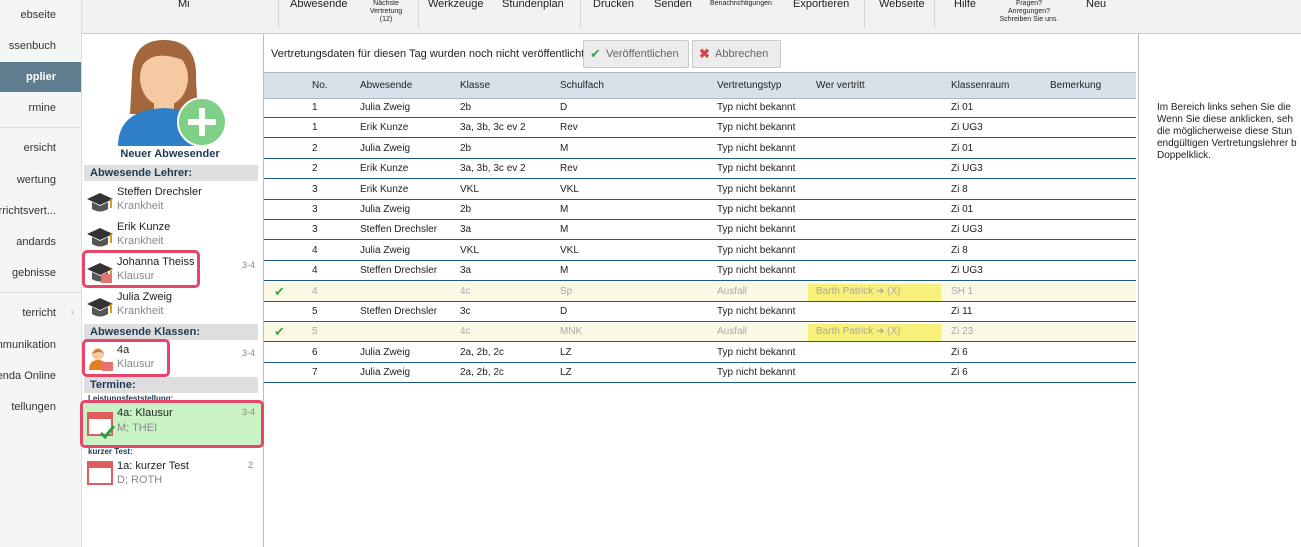 Image resolution: width=1301 pixels, height=547 pixels. I want to click on table-cell-class: 3c, so click(465, 311).